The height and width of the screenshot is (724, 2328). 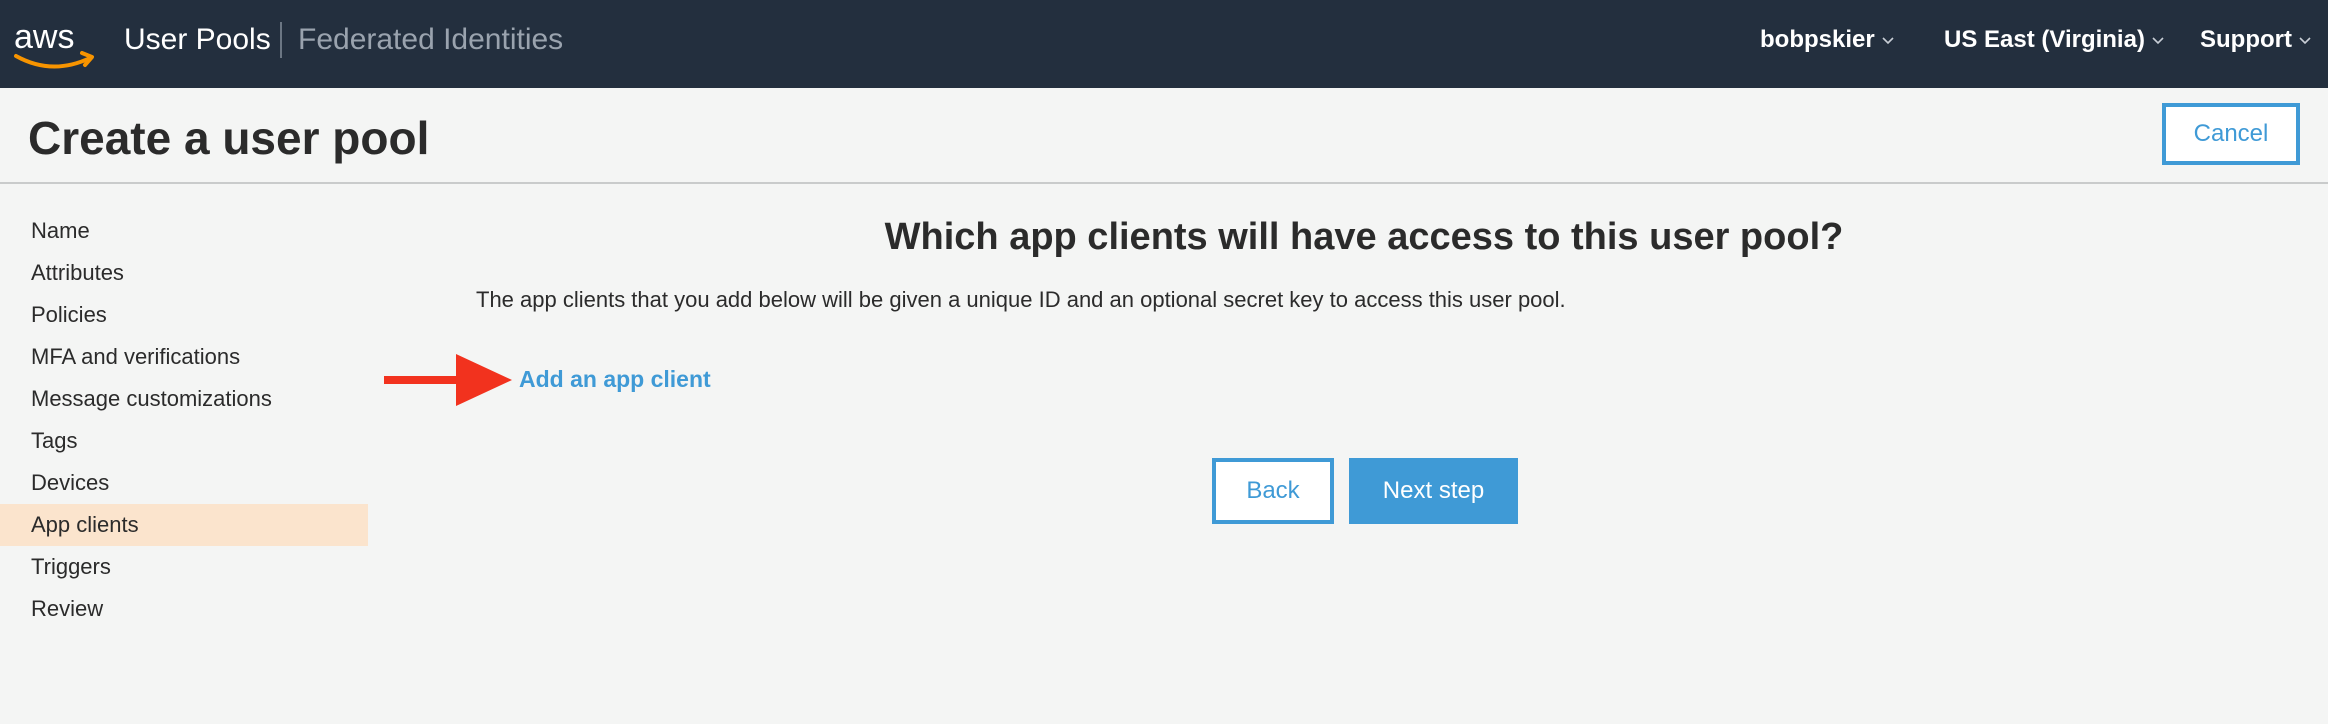 What do you see at coordinates (2044, 39) in the screenshot?
I see `region-menu-label: US East (Virginia)` at bounding box center [2044, 39].